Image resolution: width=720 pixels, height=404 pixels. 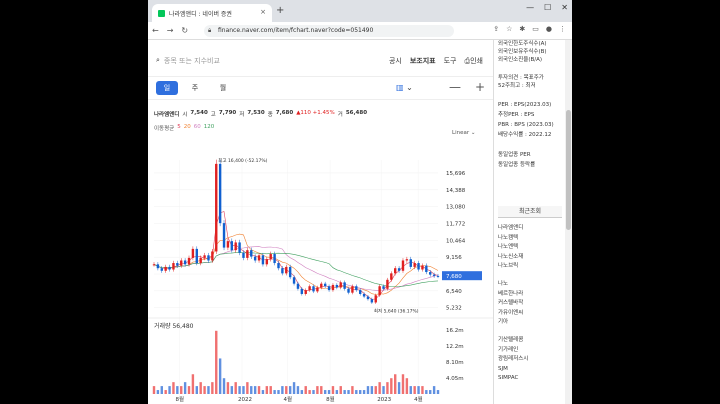 I want to click on tab-close-icon: ×, so click(x=263, y=12).